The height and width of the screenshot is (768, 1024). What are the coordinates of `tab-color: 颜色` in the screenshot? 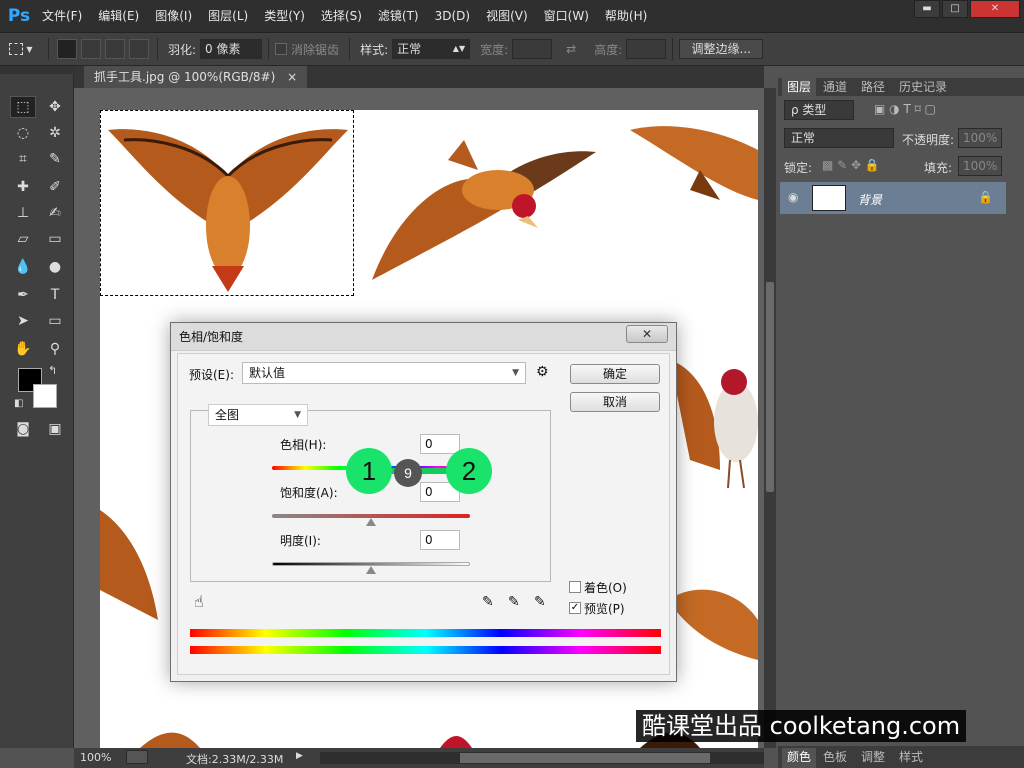 It's located at (799, 758).